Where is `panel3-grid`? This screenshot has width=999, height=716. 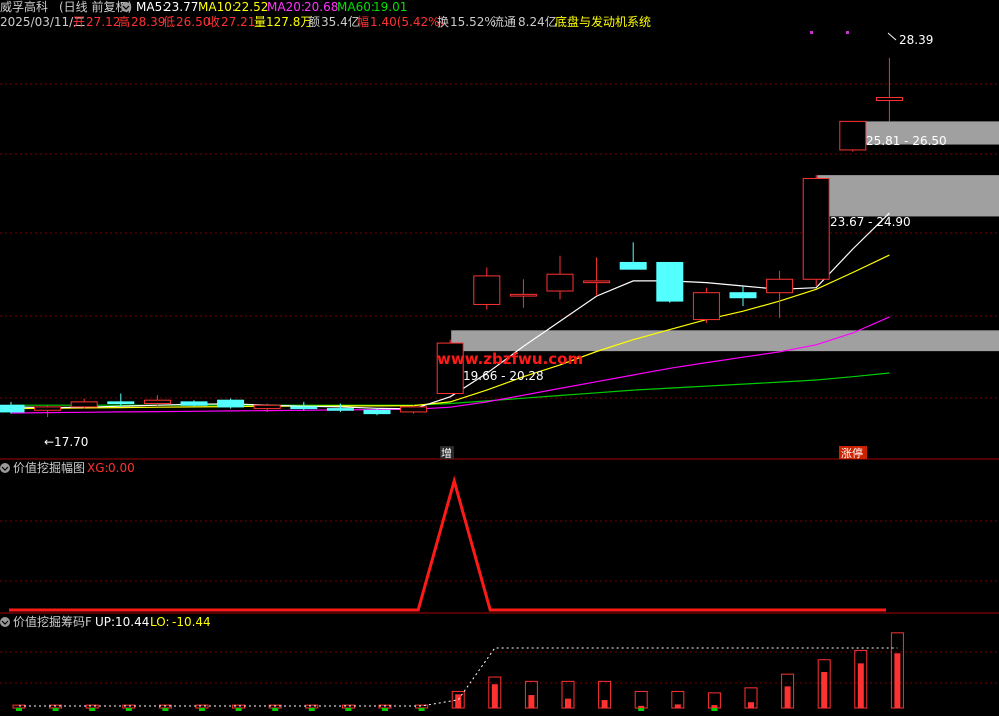
panel3-grid is located at coordinates (499, 667).